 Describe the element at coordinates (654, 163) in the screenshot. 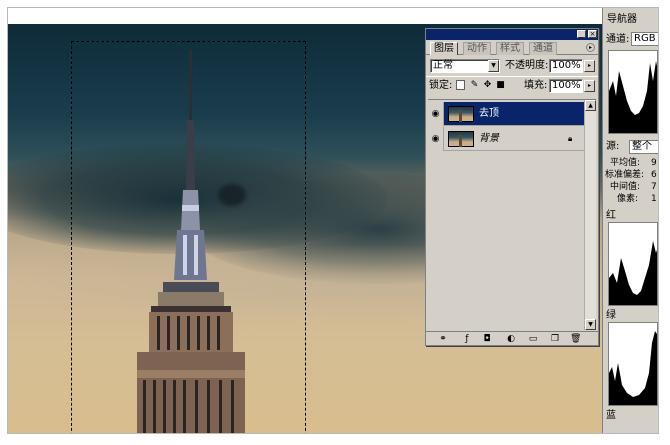

I see `stat-mean-value: 9` at that location.